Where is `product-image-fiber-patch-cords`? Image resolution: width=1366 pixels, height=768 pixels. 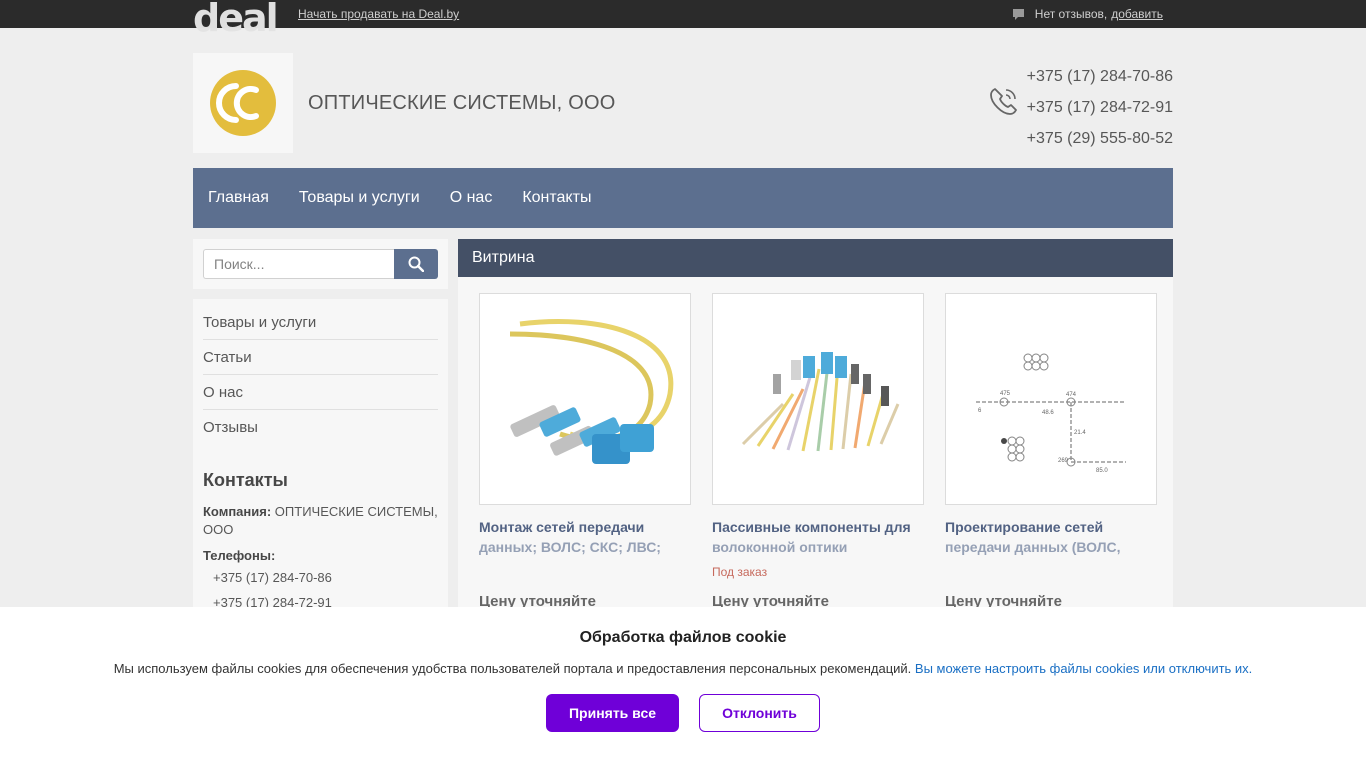 product-image-fiber-patch-cords is located at coordinates (585, 399).